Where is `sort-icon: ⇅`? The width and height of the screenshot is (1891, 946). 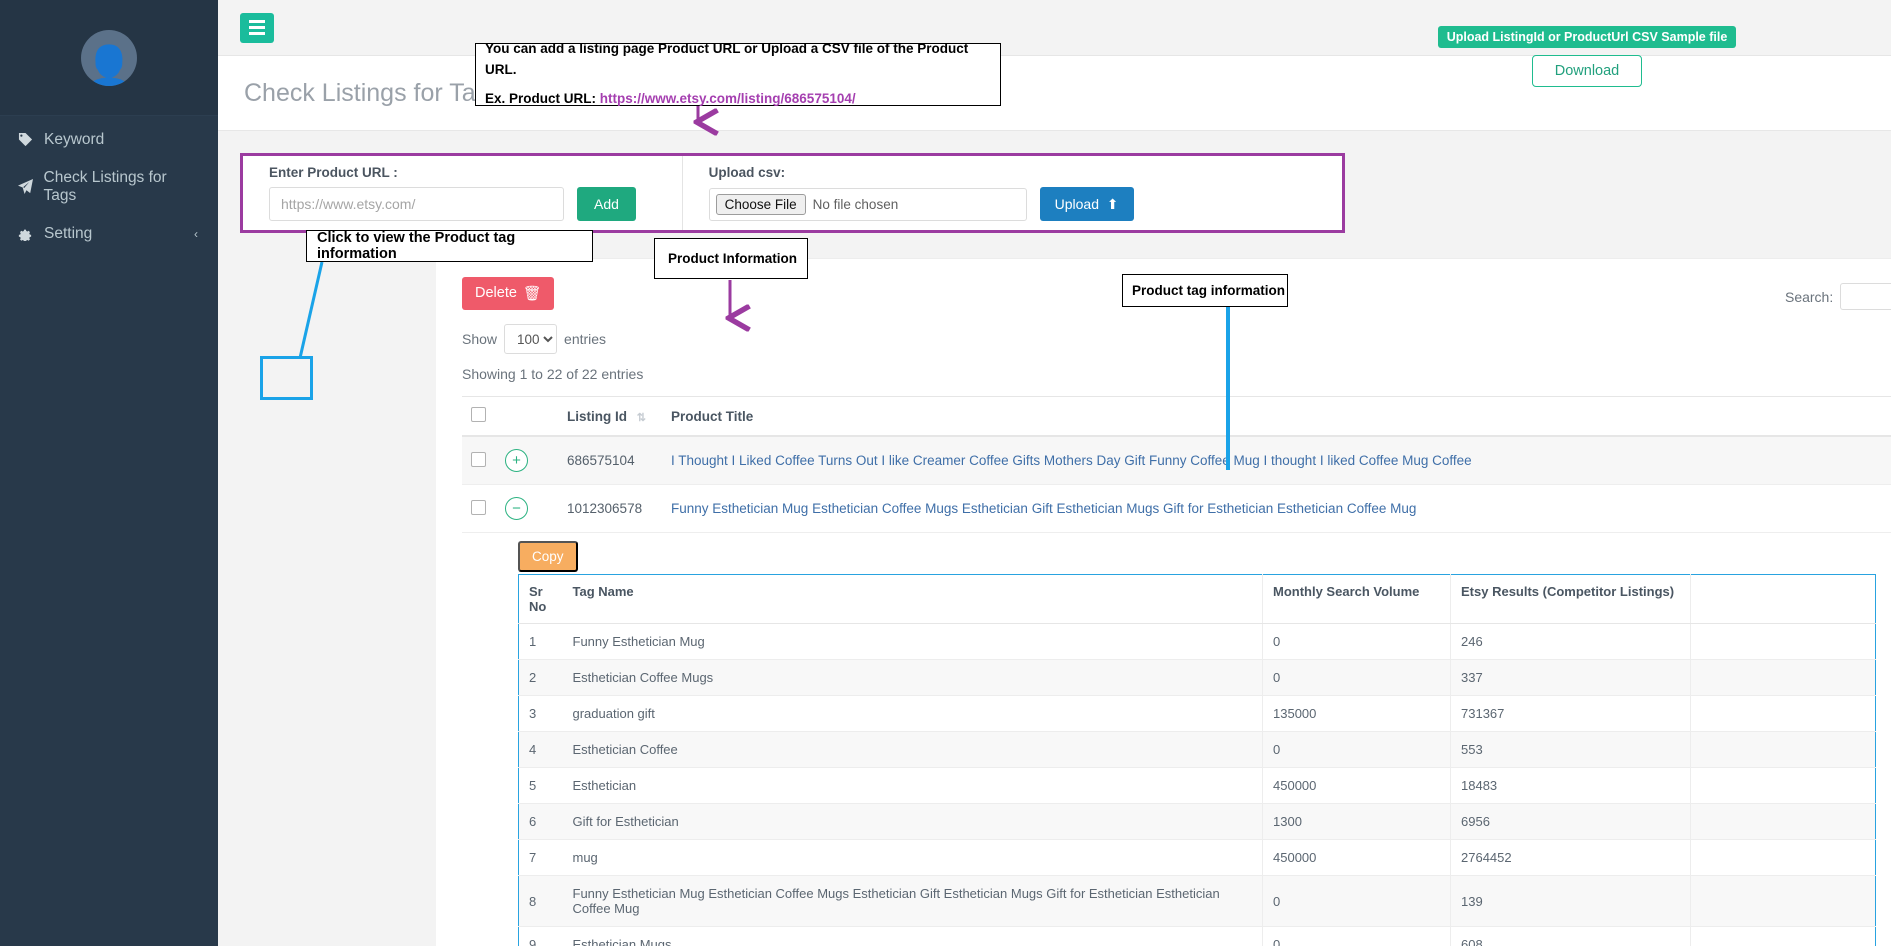 sort-icon: ⇅ is located at coordinates (641, 418).